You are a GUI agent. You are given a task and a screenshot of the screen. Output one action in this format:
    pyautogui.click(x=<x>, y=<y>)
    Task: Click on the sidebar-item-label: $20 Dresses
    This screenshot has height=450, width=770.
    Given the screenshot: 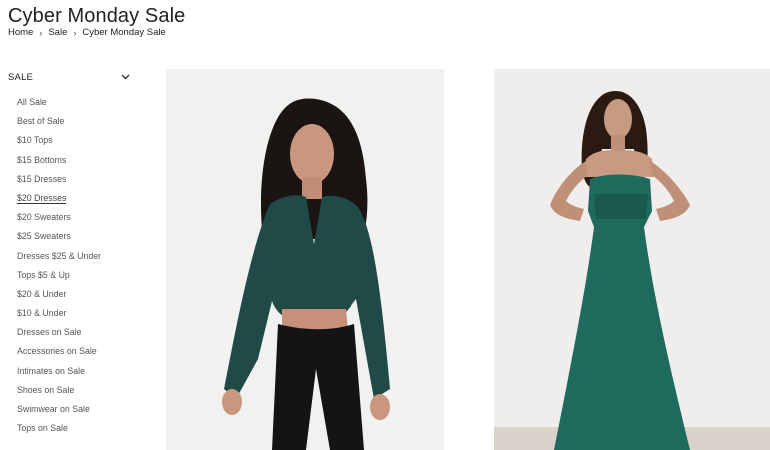 What is the action you would take?
    pyautogui.click(x=42, y=198)
    